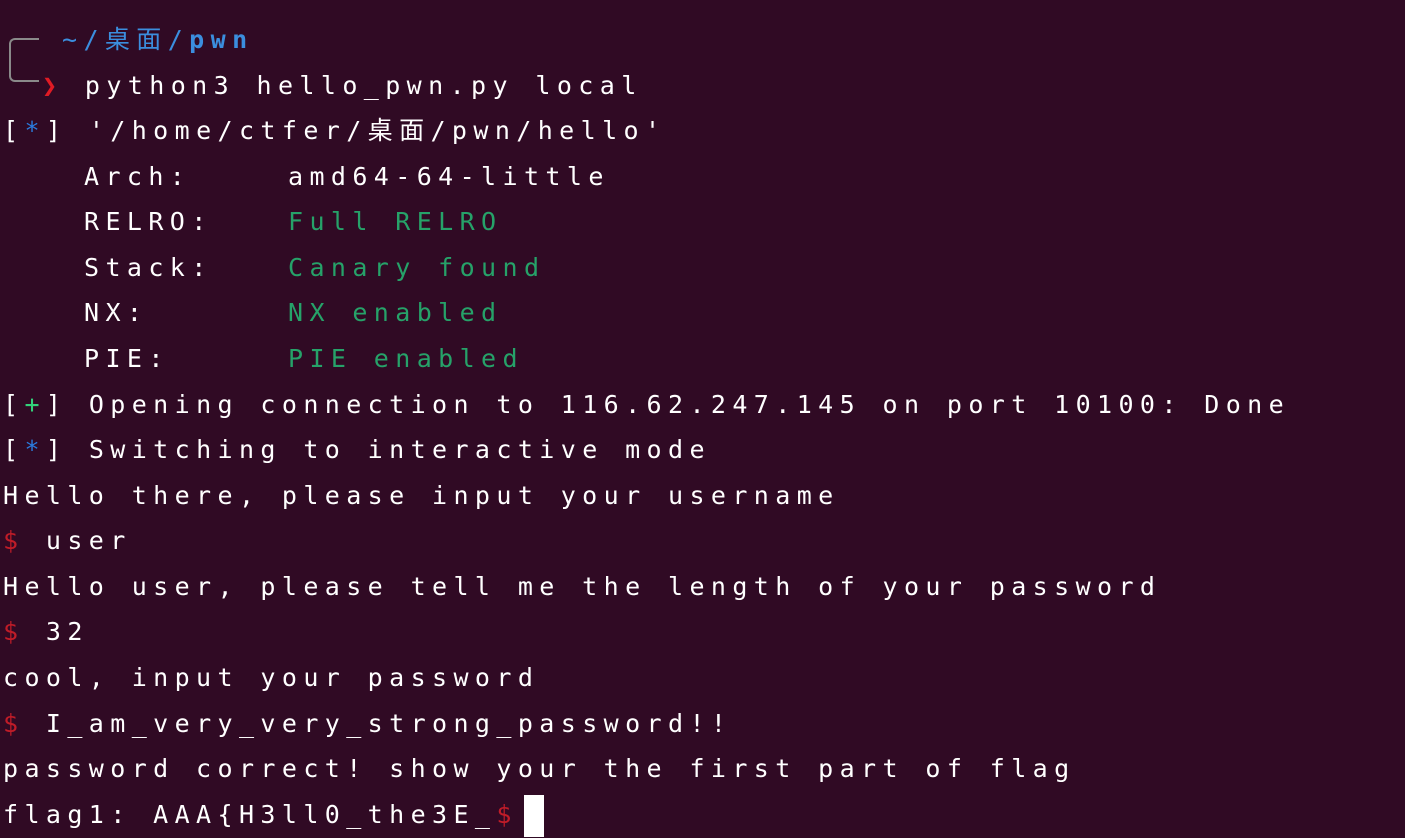  I want to click on session-input-password: $ I_am_very_very_strong_password!!, so click(367, 724).